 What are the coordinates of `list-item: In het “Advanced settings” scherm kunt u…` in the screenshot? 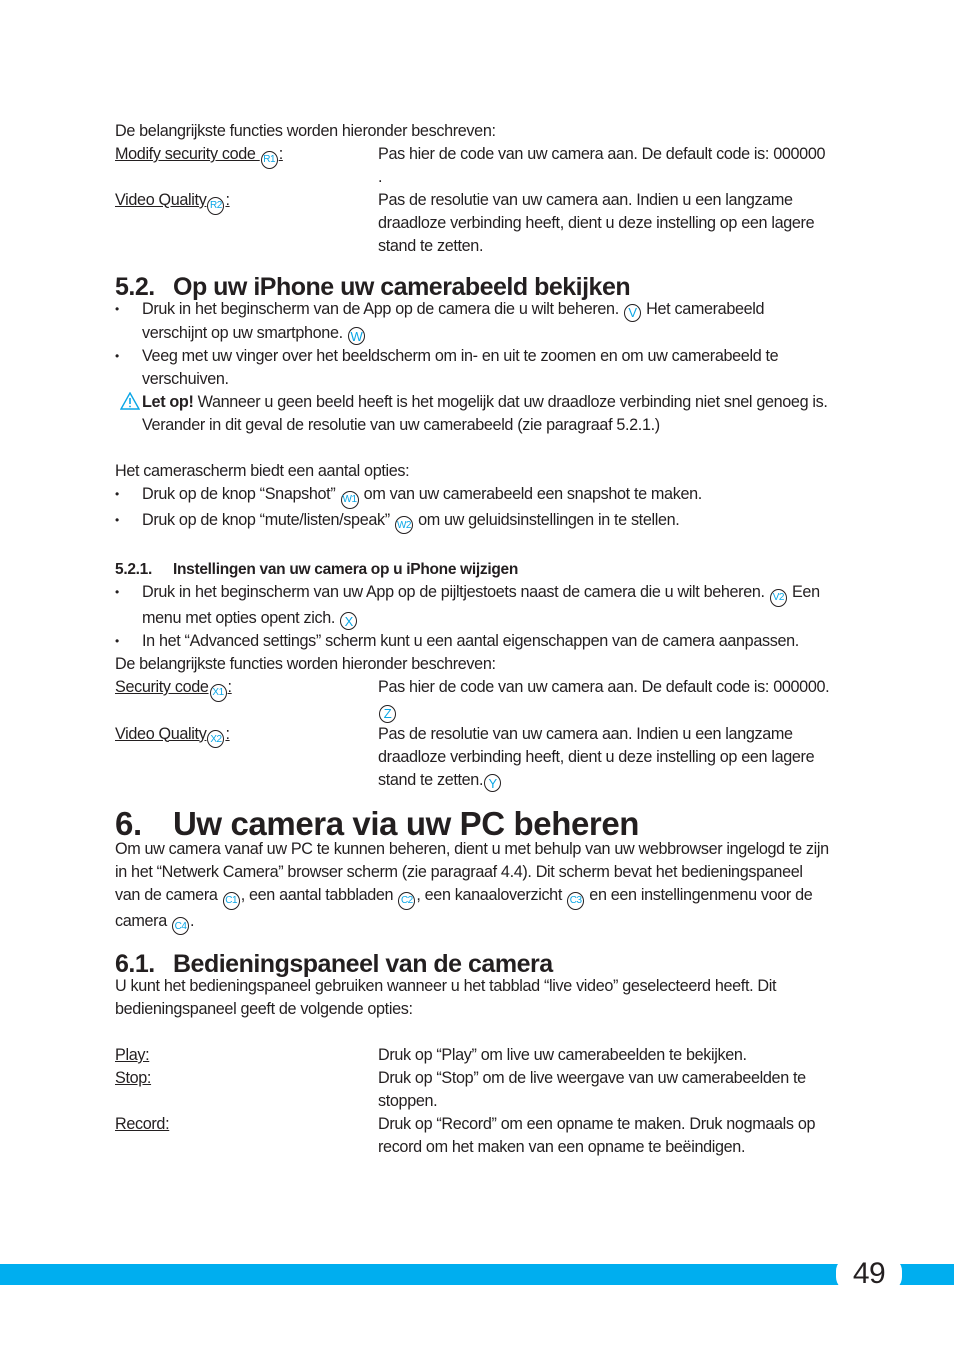 It's located at (472, 641).